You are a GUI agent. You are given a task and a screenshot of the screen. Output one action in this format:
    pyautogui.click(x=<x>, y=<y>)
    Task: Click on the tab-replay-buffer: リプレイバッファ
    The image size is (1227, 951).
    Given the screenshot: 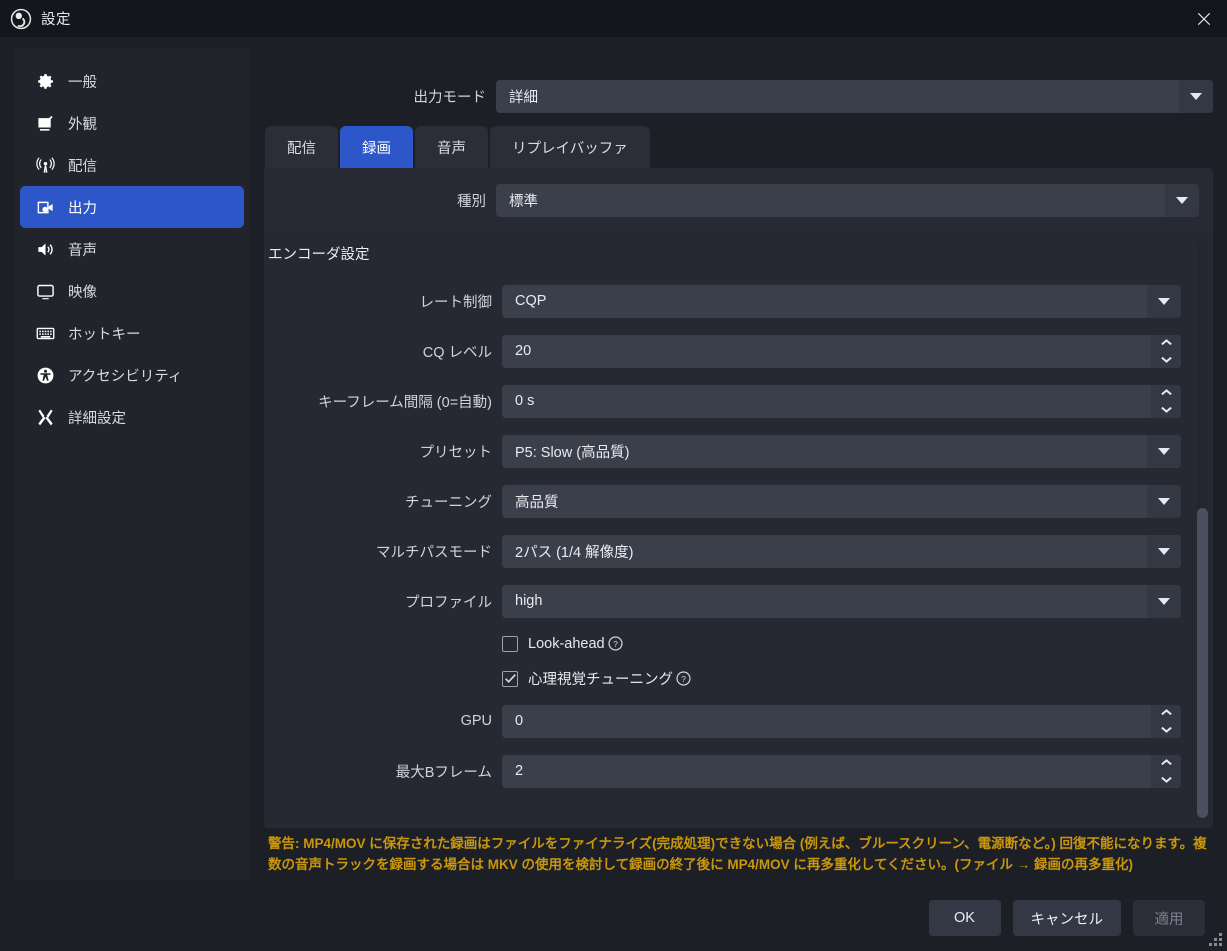 What is the action you would take?
    pyautogui.click(x=570, y=147)
    